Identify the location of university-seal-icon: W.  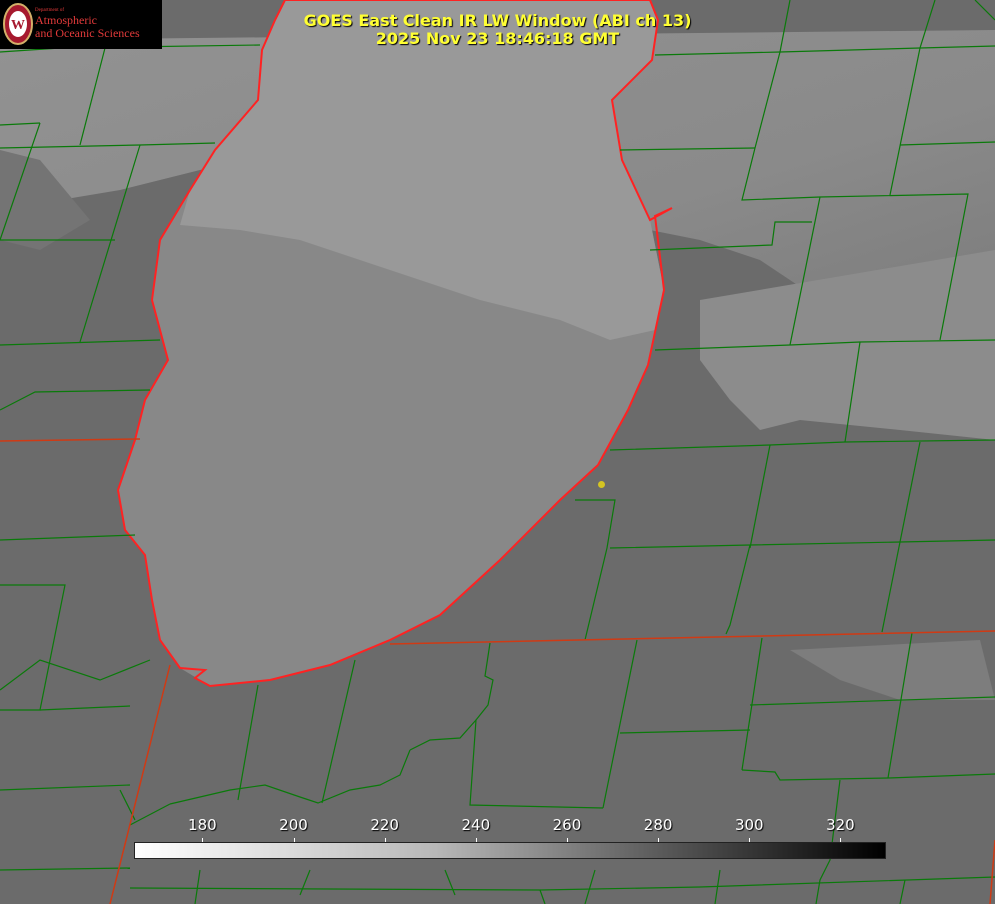
(18, 24).